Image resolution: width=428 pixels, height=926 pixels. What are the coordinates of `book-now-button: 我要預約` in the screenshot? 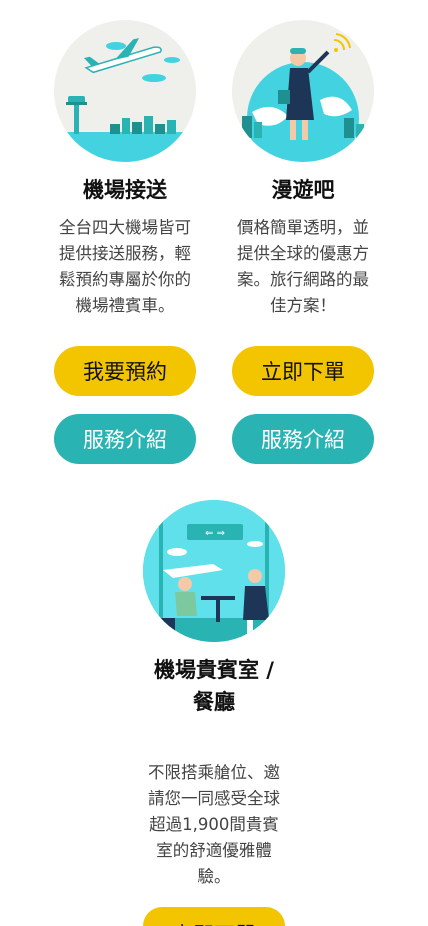 It's located at (125, 371).